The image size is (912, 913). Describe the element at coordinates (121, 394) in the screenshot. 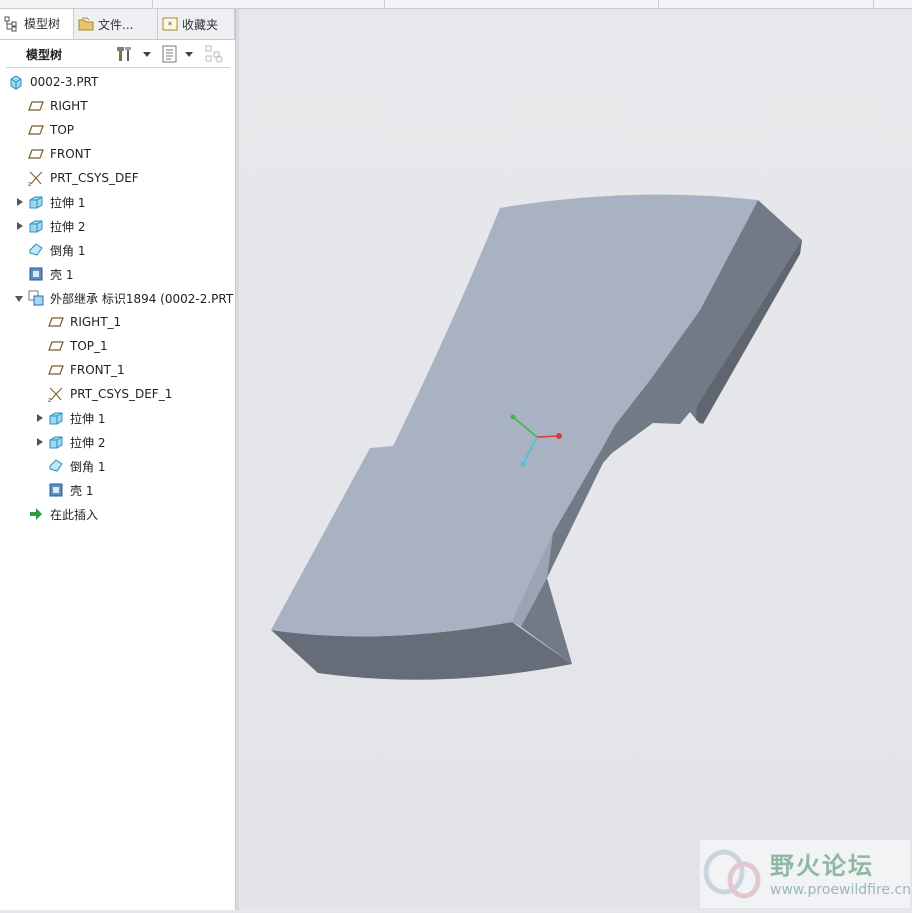

I see `tree-item-label: PRT_CSYS_DEF_1` at that location.